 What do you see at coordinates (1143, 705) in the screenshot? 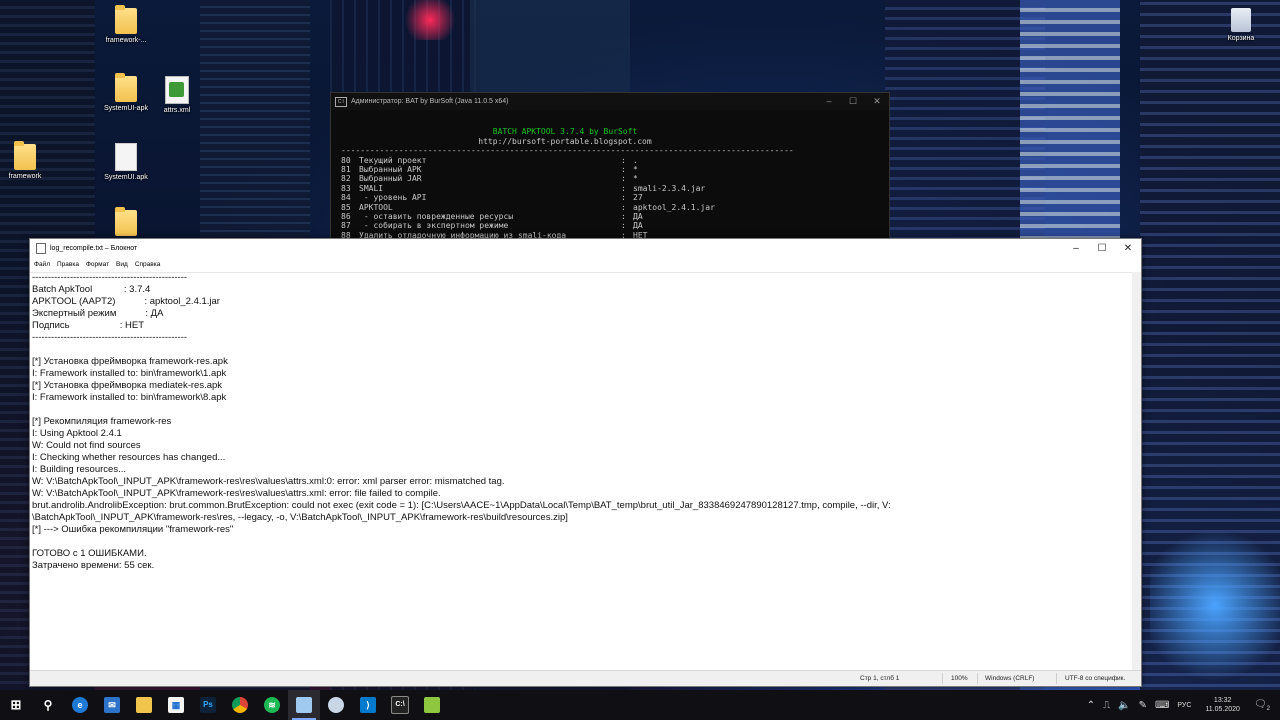
I see `pen-icon: ✎` at bounding box center [1143, 705].